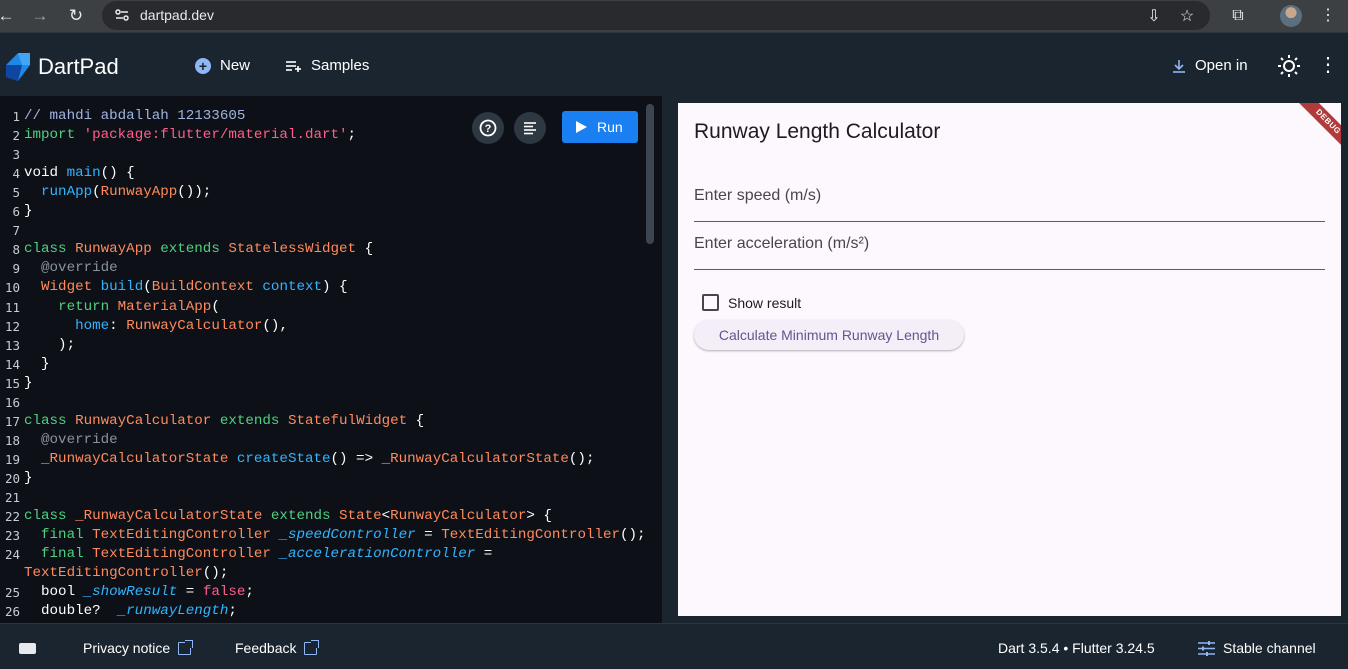 The image size is (1348, 669). What do you see at coordinates (484, 554) in the screenshot?
I see `code-token: =` at bounding box center [484, 554].